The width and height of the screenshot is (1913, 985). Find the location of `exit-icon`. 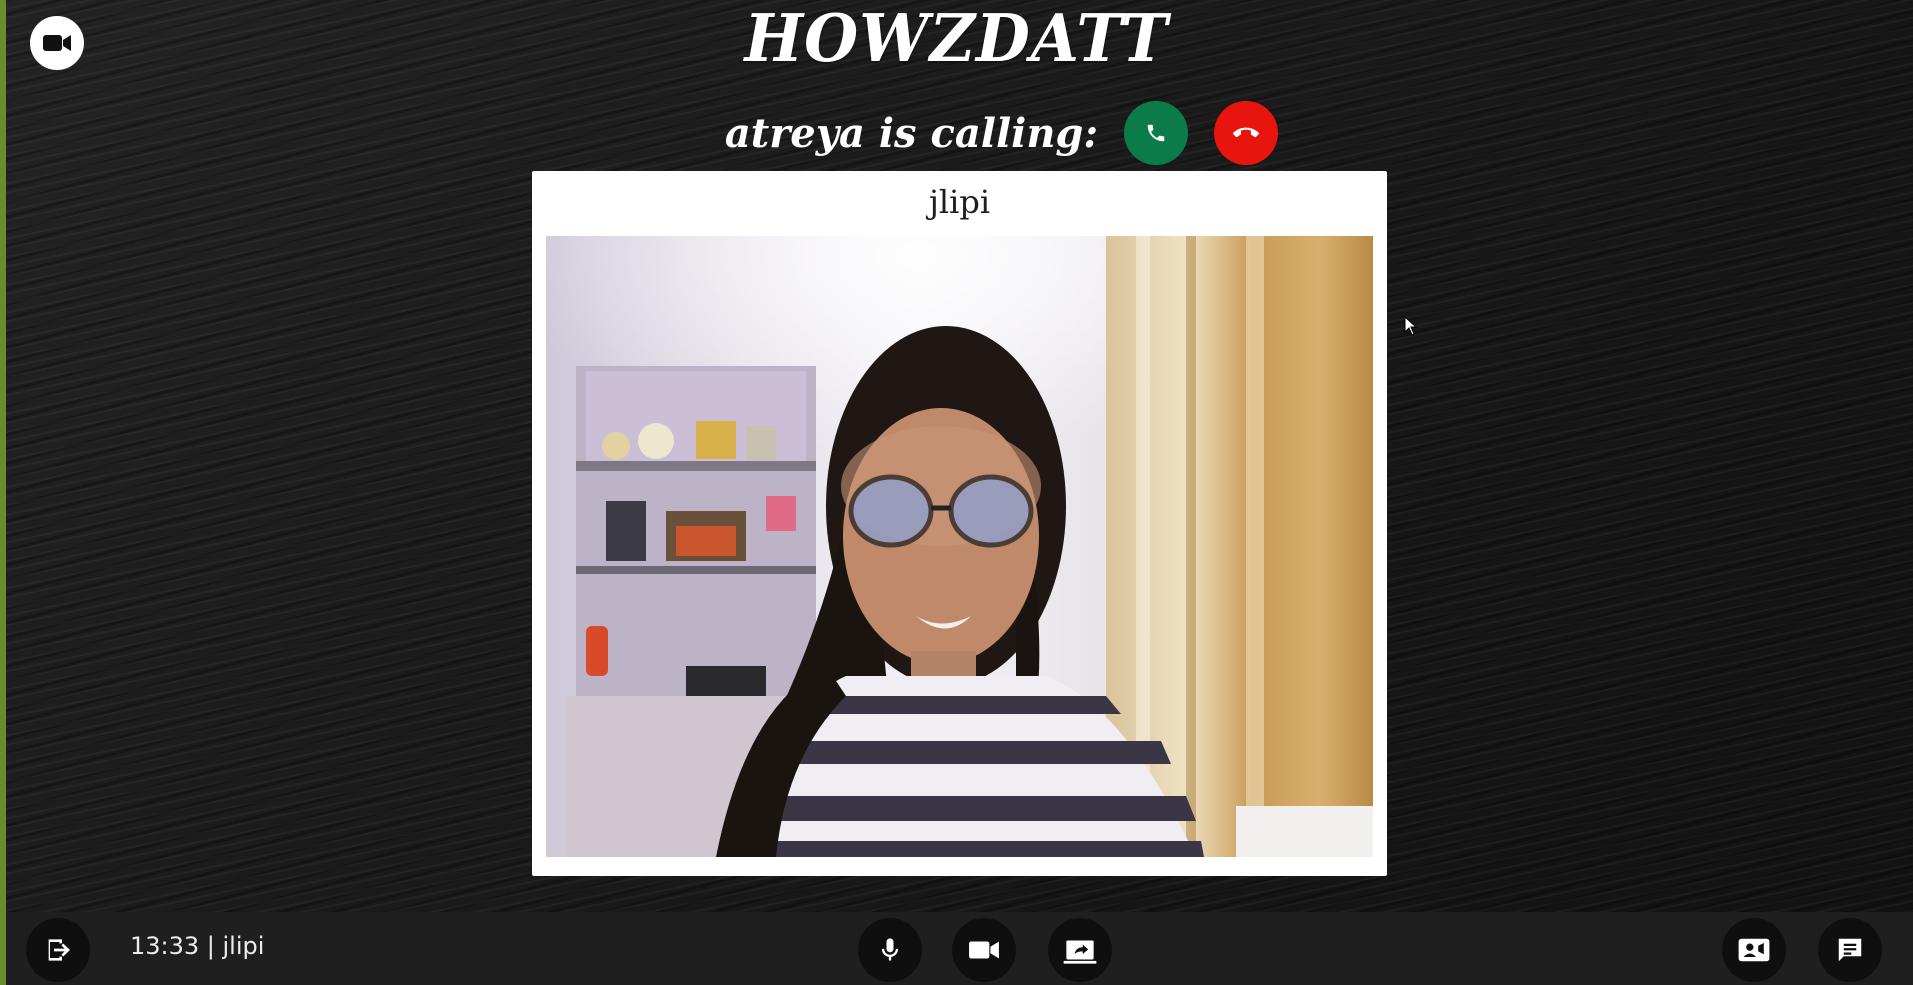

exit-icon is located at coordinates (59, 950).